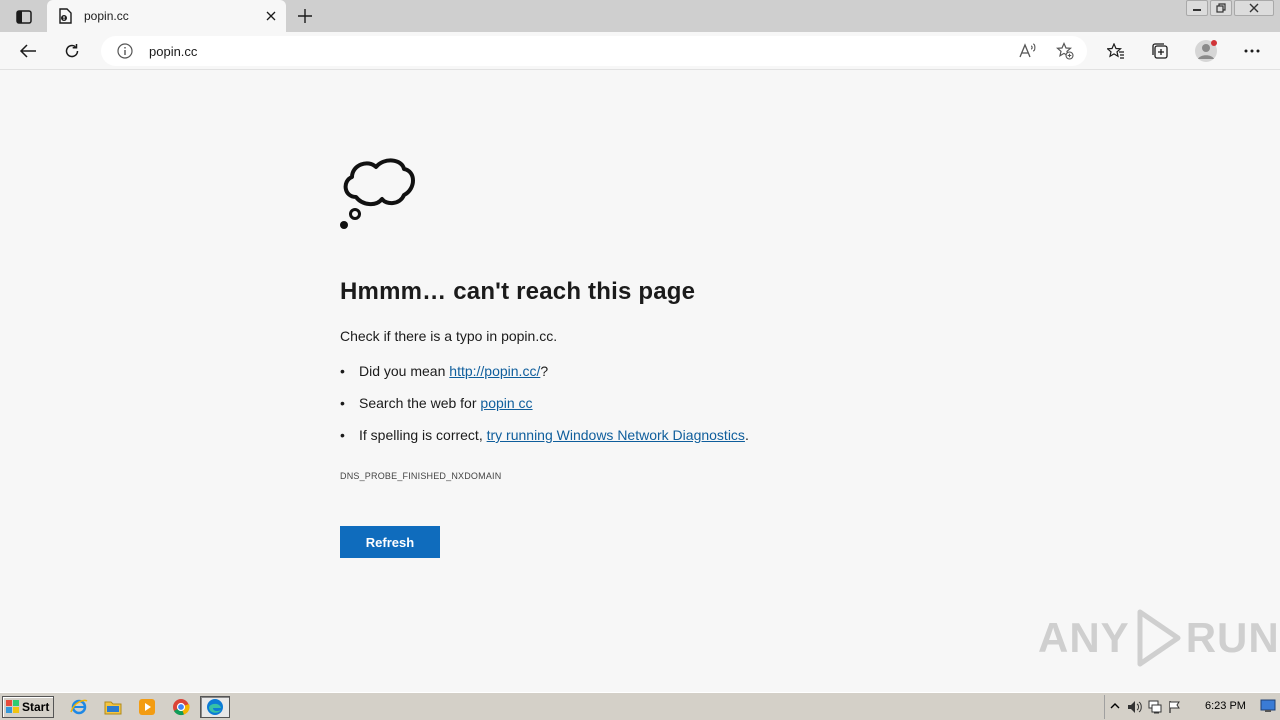  What do you see at coordinates (423, 435) in the screenshot?
I see `suggestion-text: If spelling is correct,` at bounding box center [423, 435].